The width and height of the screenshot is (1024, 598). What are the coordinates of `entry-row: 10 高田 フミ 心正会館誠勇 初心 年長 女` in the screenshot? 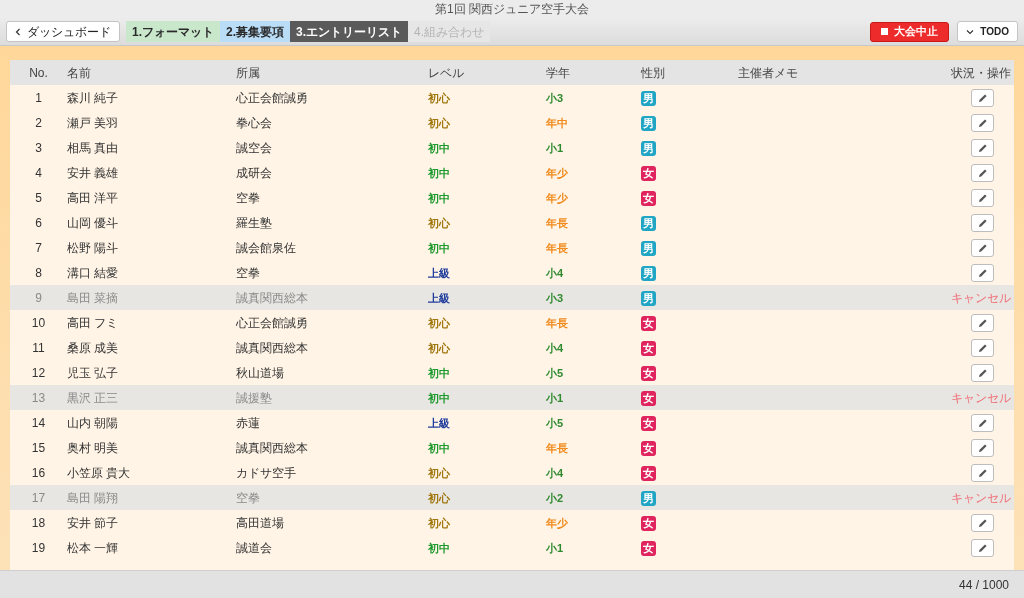 It's located at (512, 322).